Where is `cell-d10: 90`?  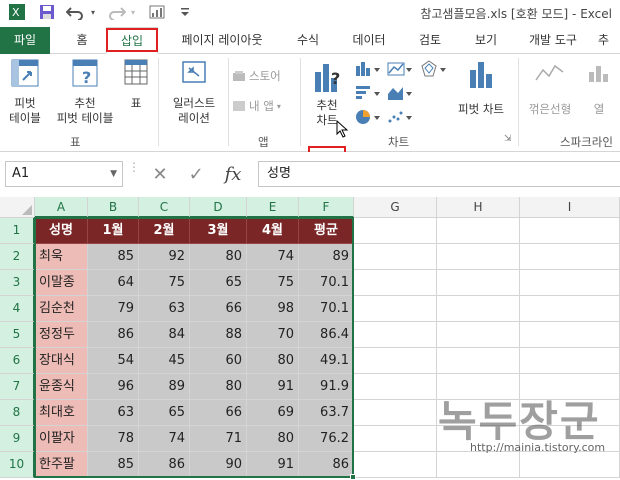
cell-d10: 90 is located at coordinates (218, 465).